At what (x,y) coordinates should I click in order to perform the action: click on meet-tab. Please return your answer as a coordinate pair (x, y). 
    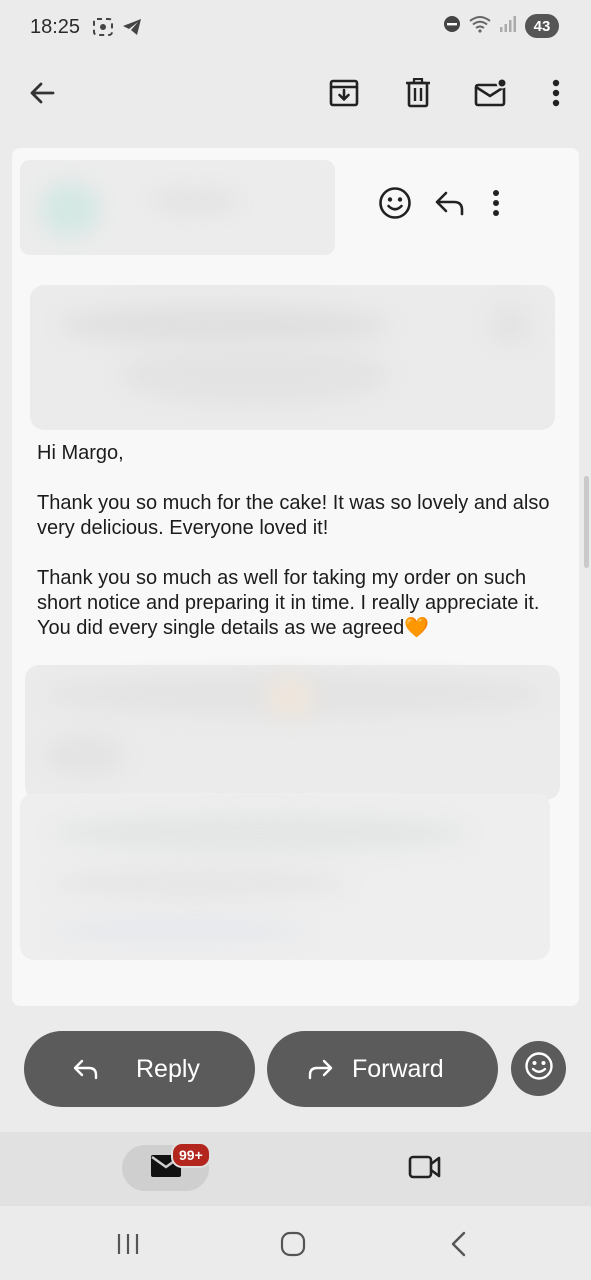
    Looking at the image, I should click on (425, 1169).